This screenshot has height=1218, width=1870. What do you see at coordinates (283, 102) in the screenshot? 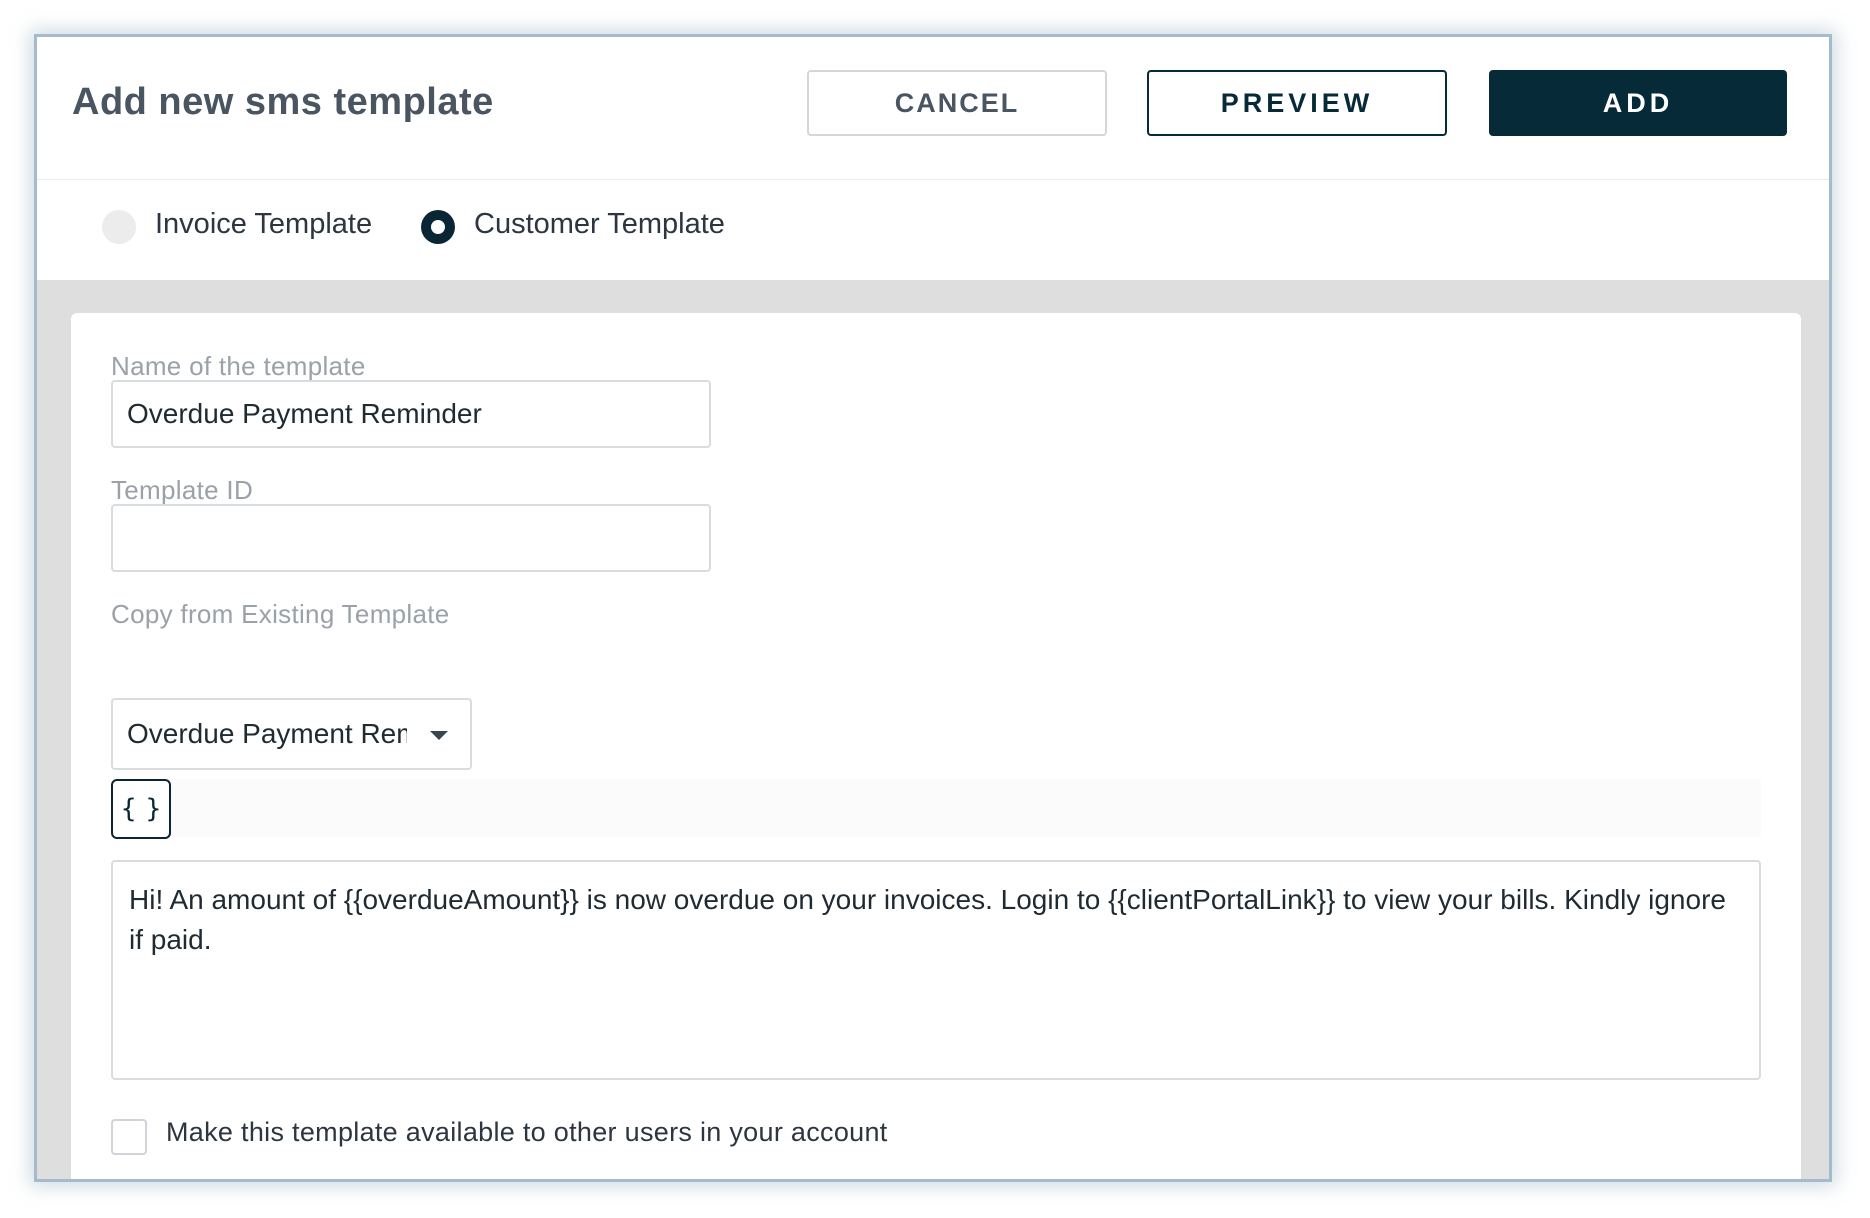
I see `dialog-title: Add new sms template` at bounding box center [283, 102].